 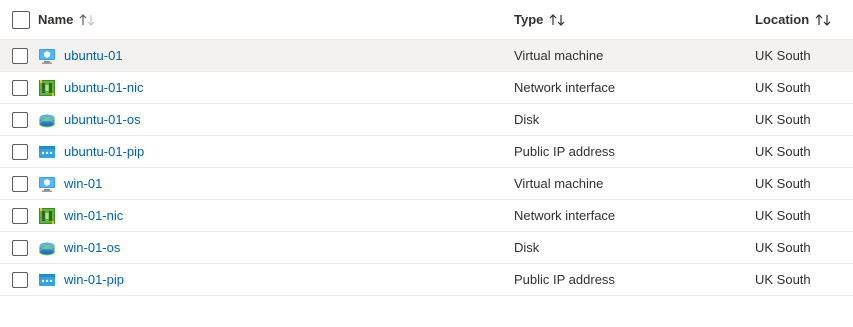 What do you see at coordinates (248, 19) in the screenshot?
I see `column-header-name: Name` at bounding box center [248, 19].